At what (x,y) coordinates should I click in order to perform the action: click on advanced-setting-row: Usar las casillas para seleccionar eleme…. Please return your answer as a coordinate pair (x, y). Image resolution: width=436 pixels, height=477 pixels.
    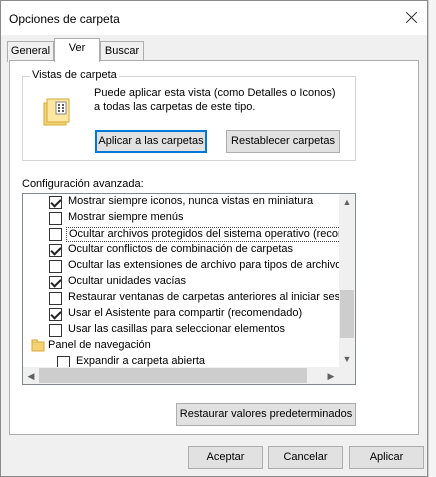
    Looking at the image, I should click on (181, 330).